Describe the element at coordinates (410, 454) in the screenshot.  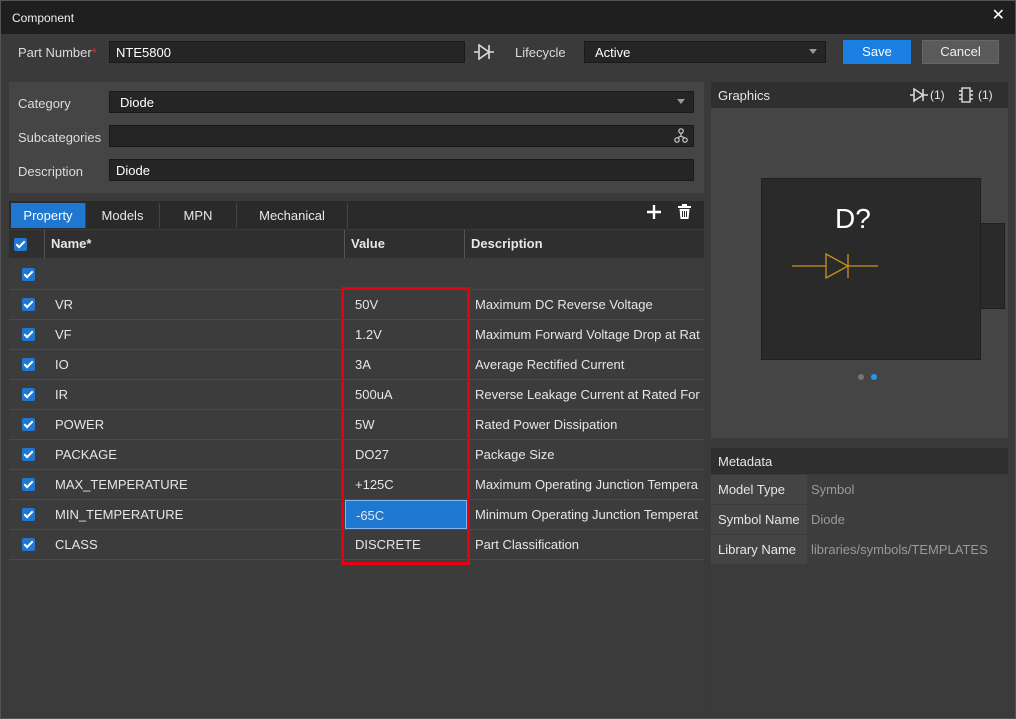
I see `cell-value: DO27` at that location.